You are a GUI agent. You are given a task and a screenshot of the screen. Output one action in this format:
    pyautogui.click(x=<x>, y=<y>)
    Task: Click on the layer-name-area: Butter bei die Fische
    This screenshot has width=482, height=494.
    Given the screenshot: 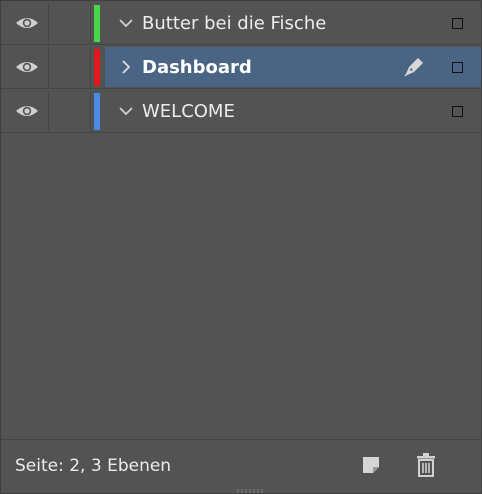 What is the action you would take?
    pyautogui.click(x=293, y=23)
    